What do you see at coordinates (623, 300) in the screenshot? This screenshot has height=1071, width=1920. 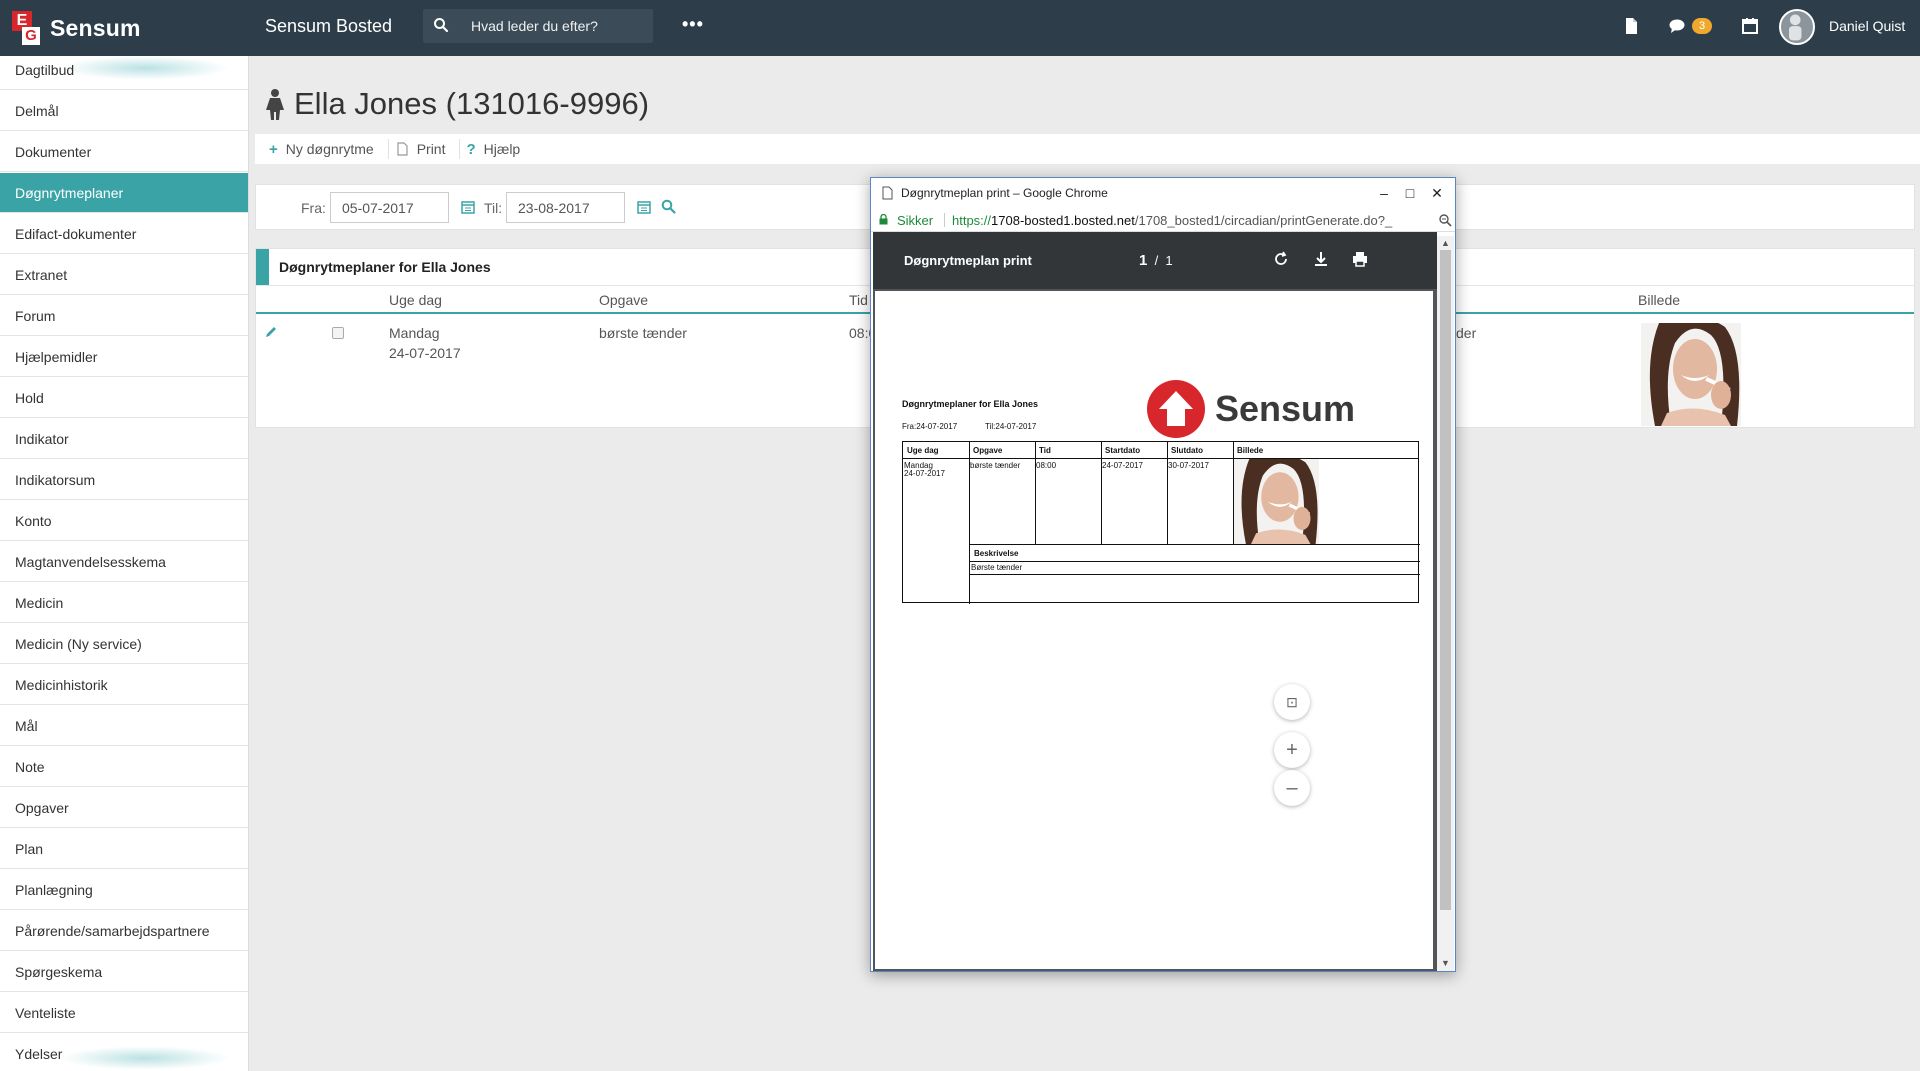 I see `column-header-task: Opgave` at bounding box center [623, 300].